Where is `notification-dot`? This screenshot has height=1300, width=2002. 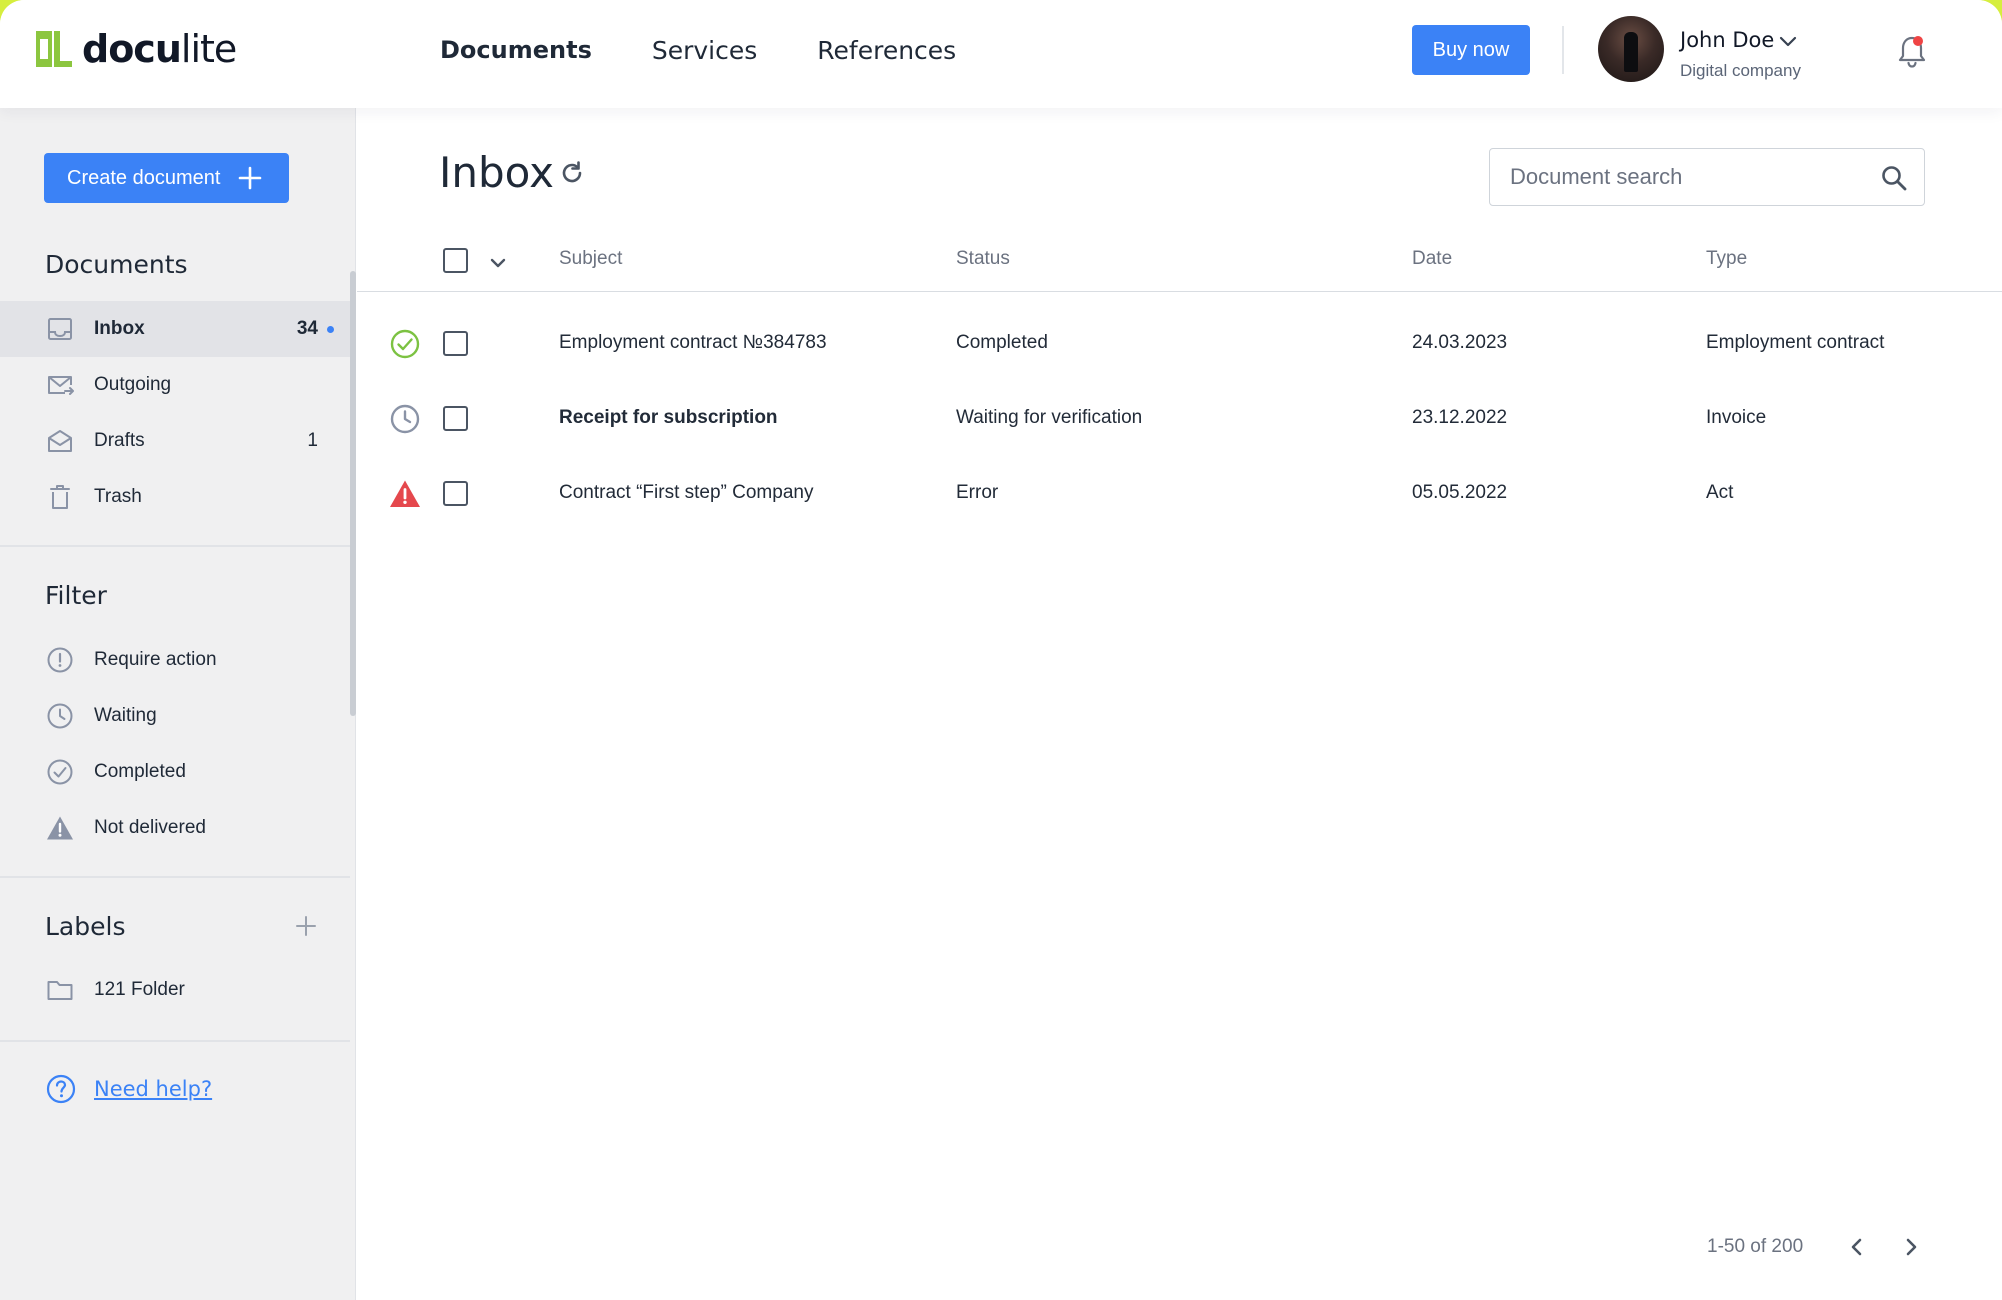 notification-dot is located at coordinates (1918, 41).